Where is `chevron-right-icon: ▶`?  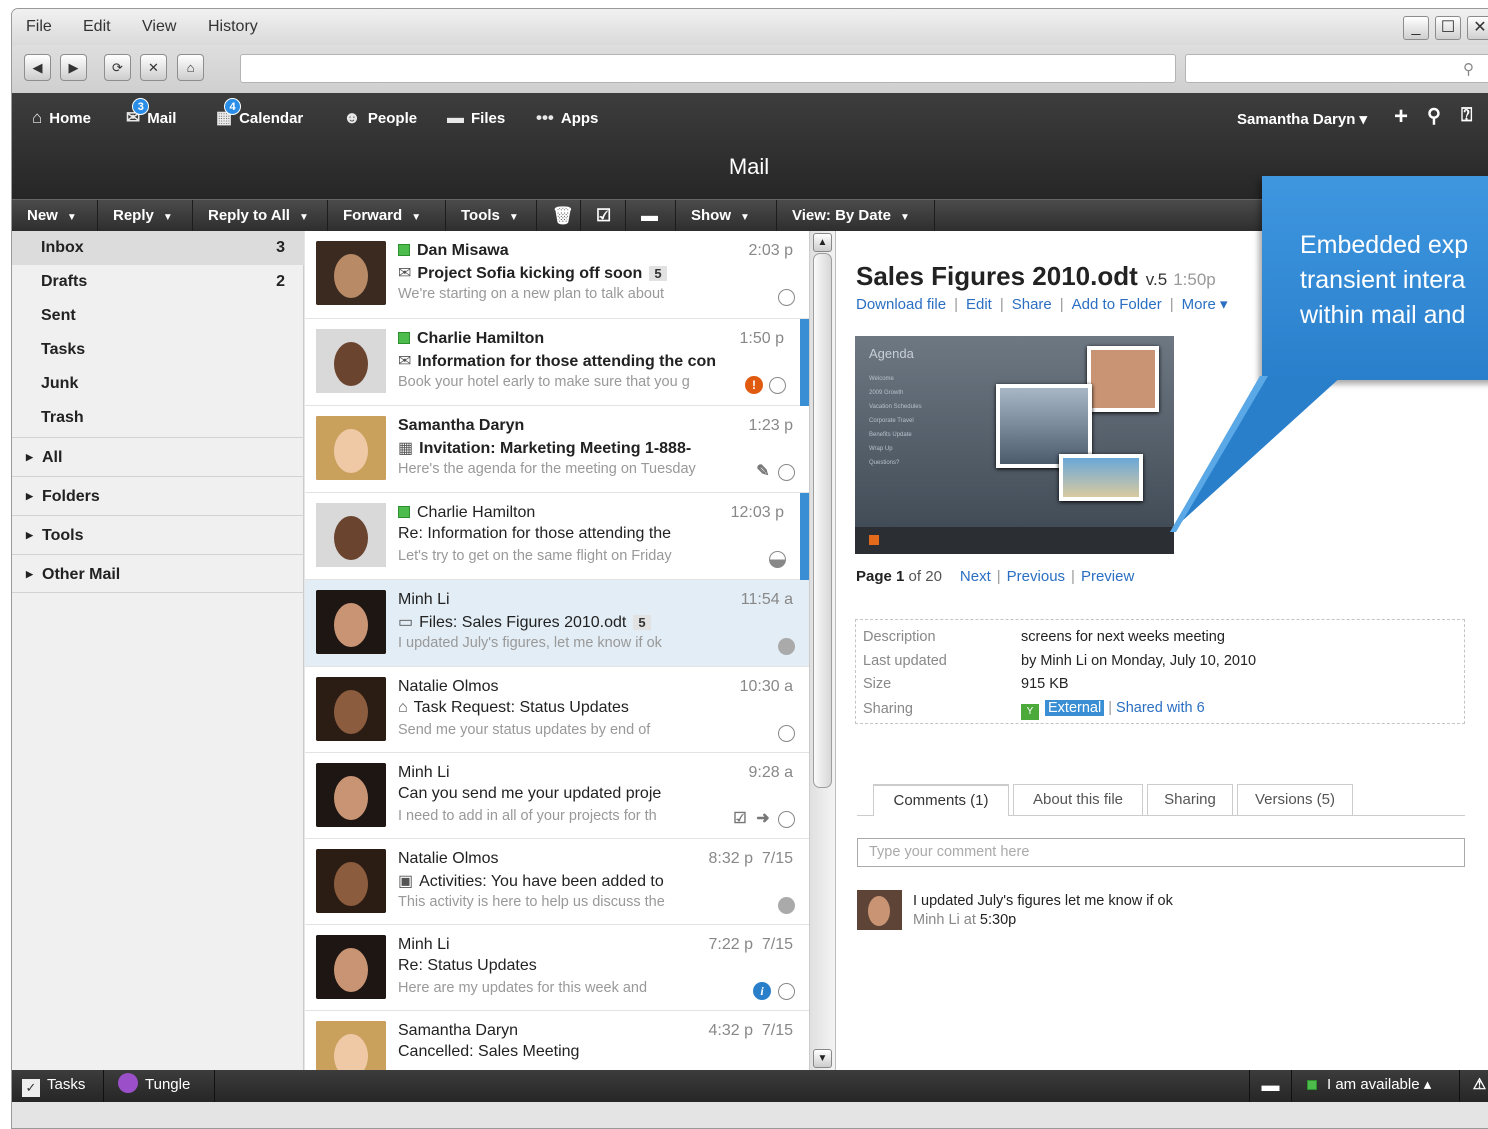
chevron-right-icon: ▶ is located at coordinates (29, 457).